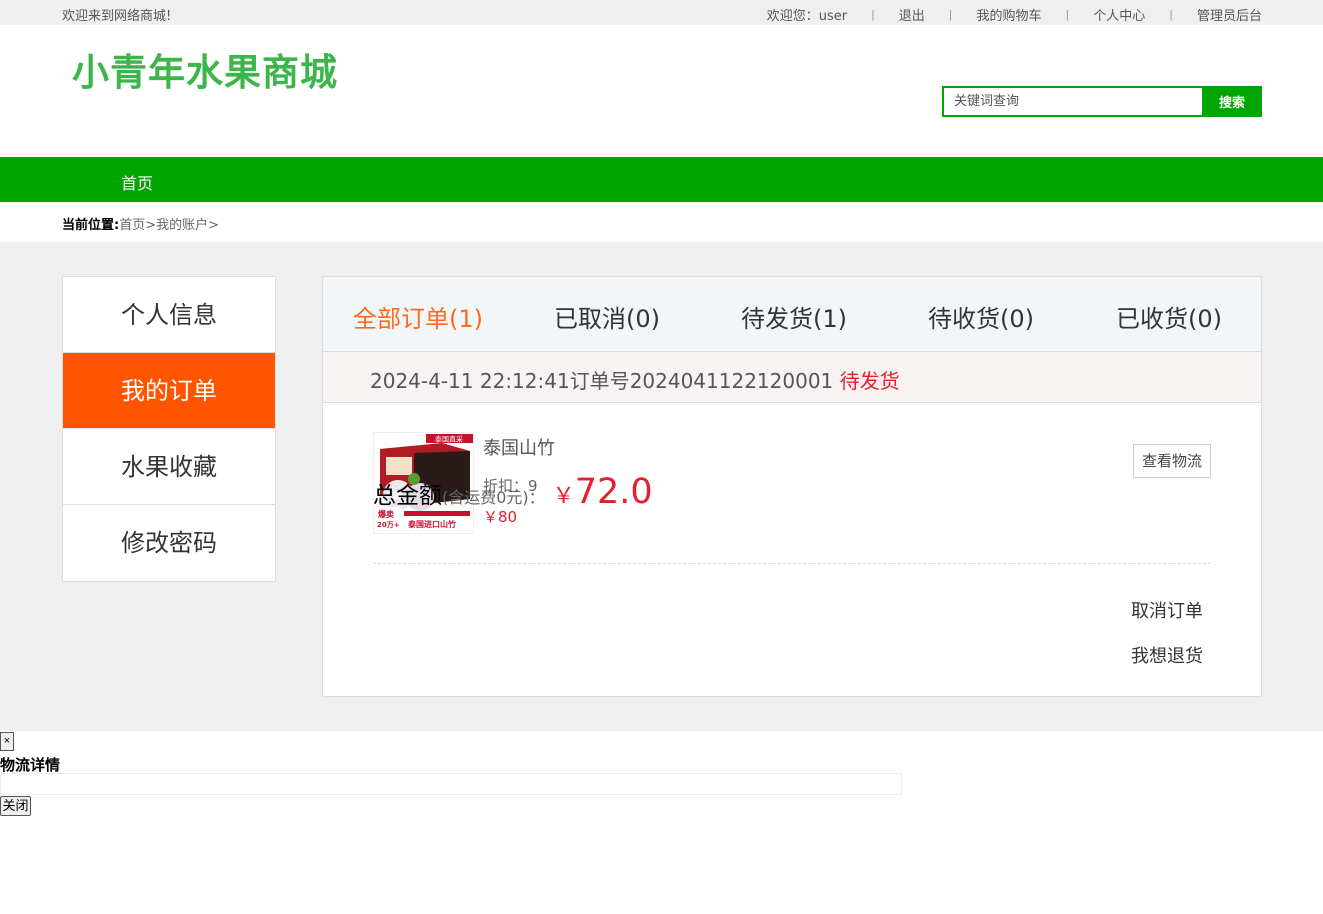 Image resolution: width=1323 pixels, height=914 pixels. What do you see at coordinates (470, 381) in the screenshot?
I see `order-datetime: 2024-4-11 22:12:41` at bounding box center [470, 381].